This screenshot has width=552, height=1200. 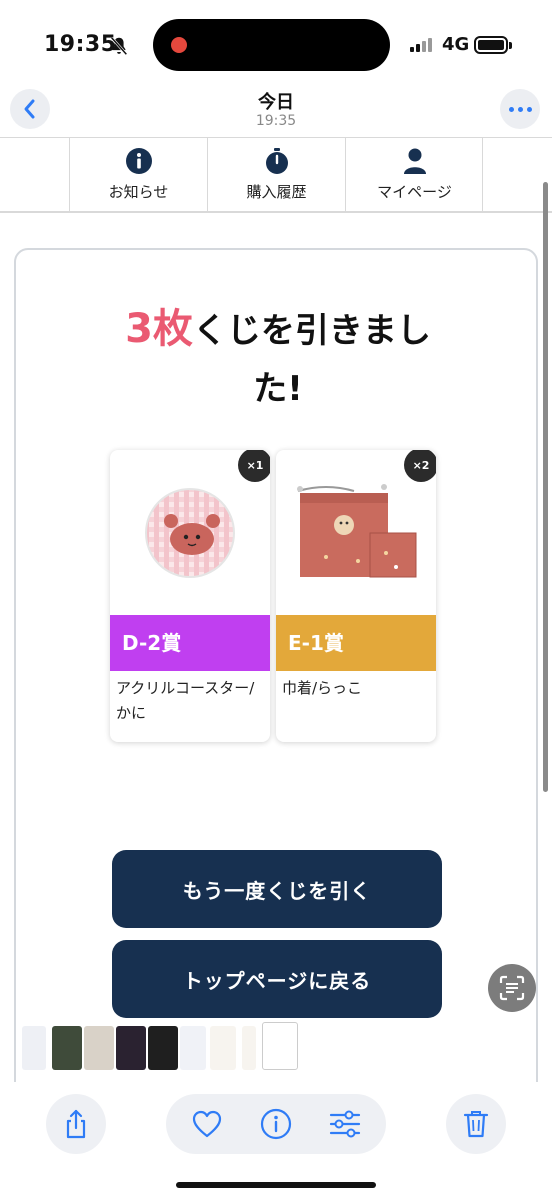 I want to click on drawstring-bag-image, so click(x=357, y=530).